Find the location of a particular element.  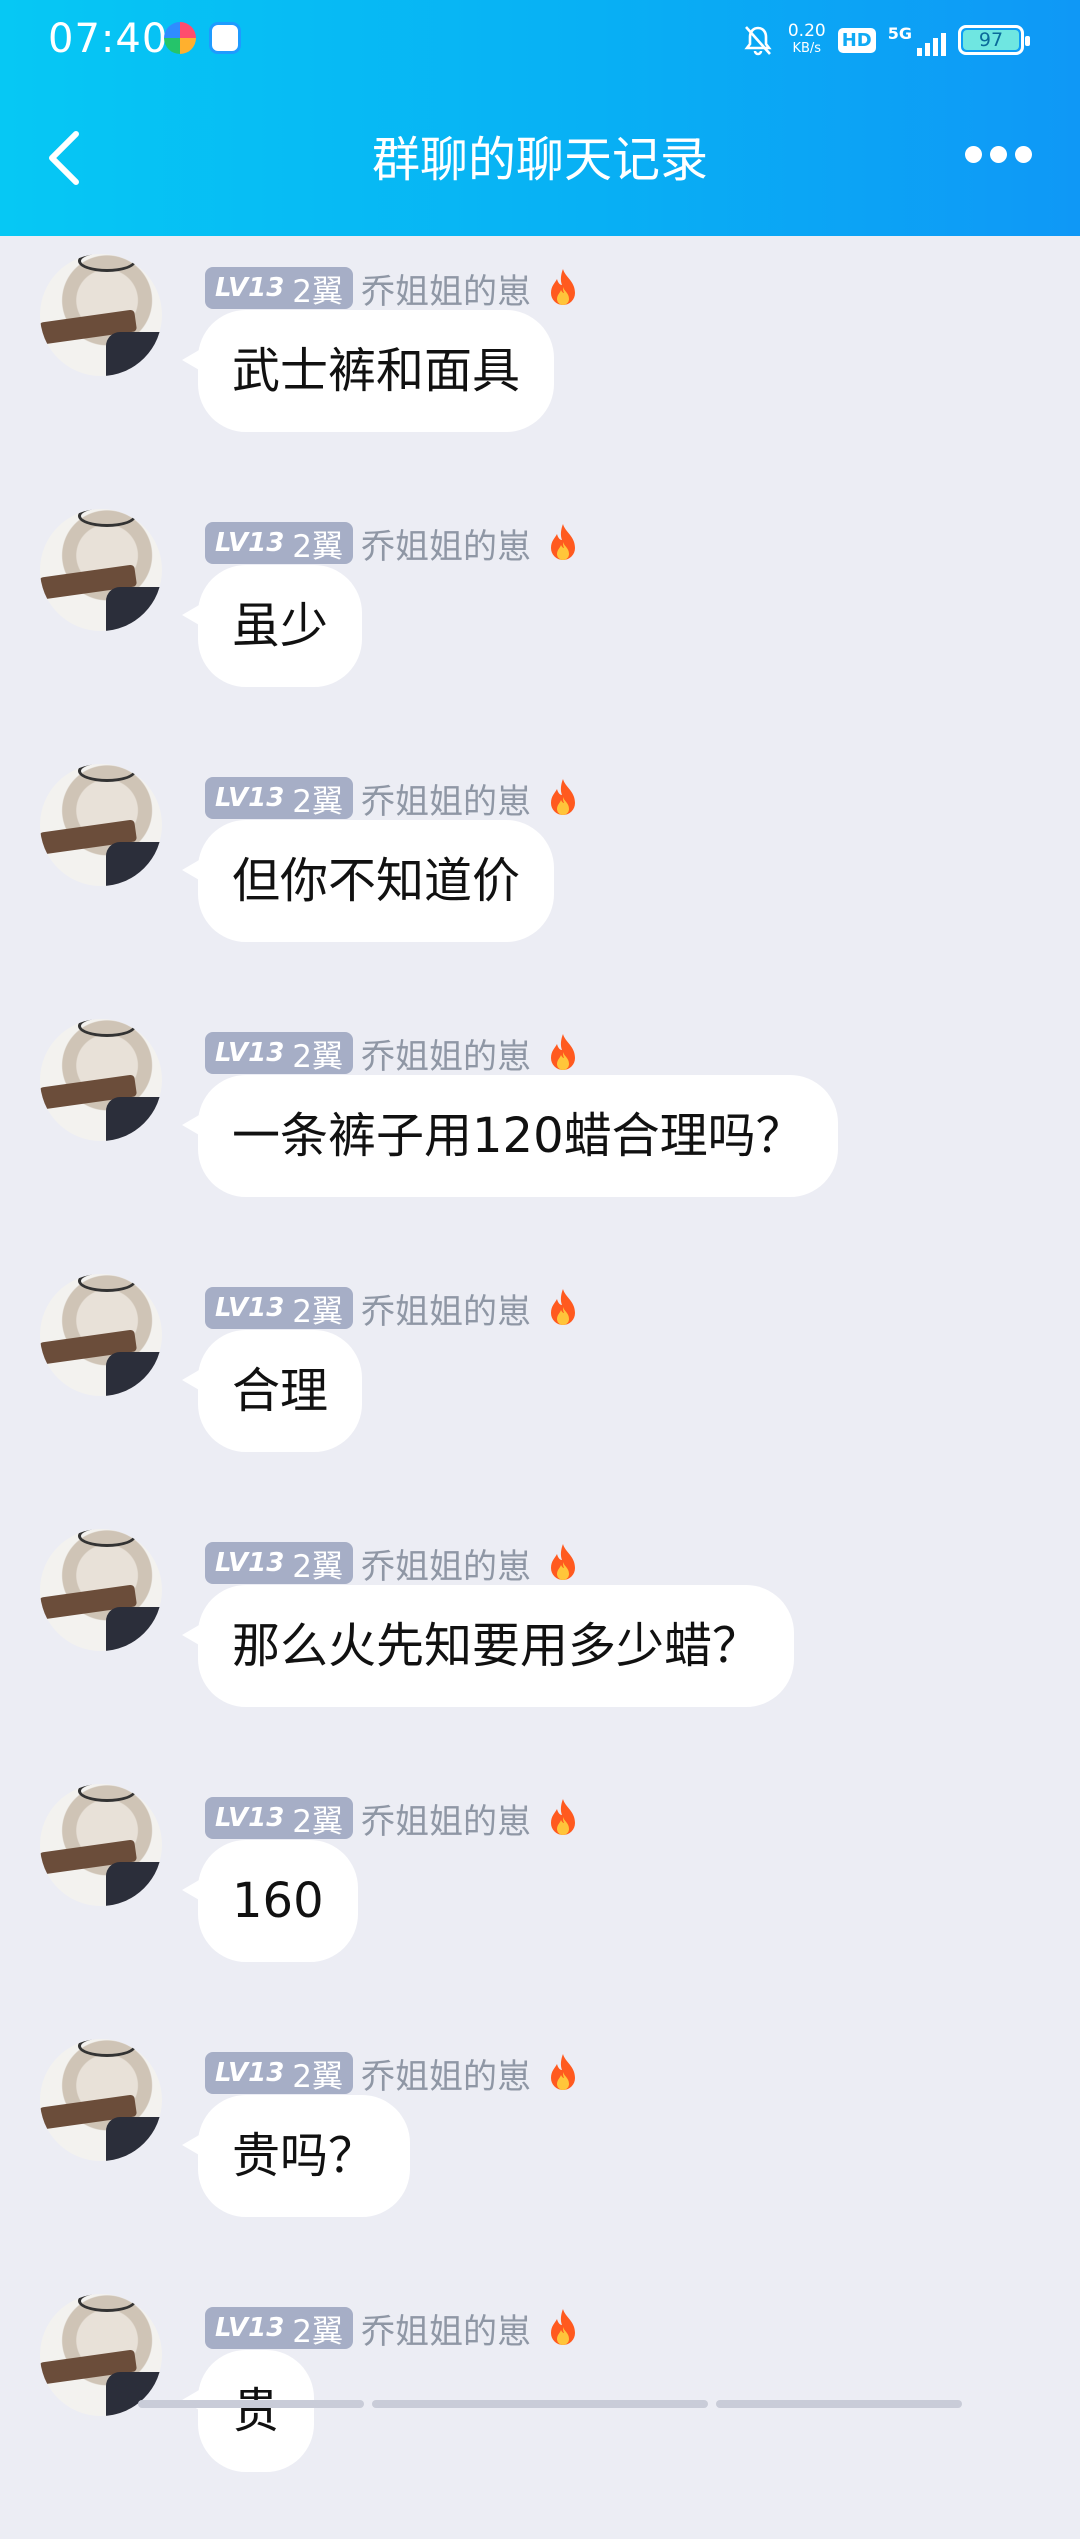

message-row: LV13 2翼 乔姐姐的崽贵 is located at coordinates (540, 2411).